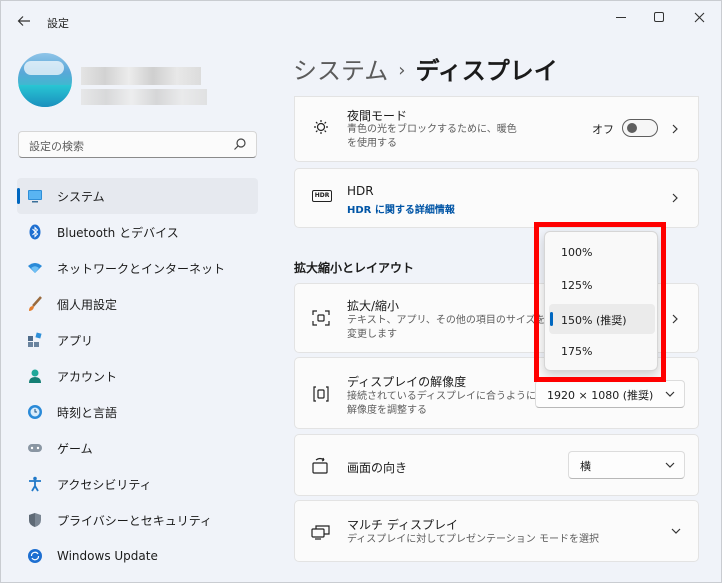 The height and width of the screenshot is (583, 722). Describe the element at coordinates (56, 146) in the screenshot. I see `search-placeholder: 設定の検索` at that location.